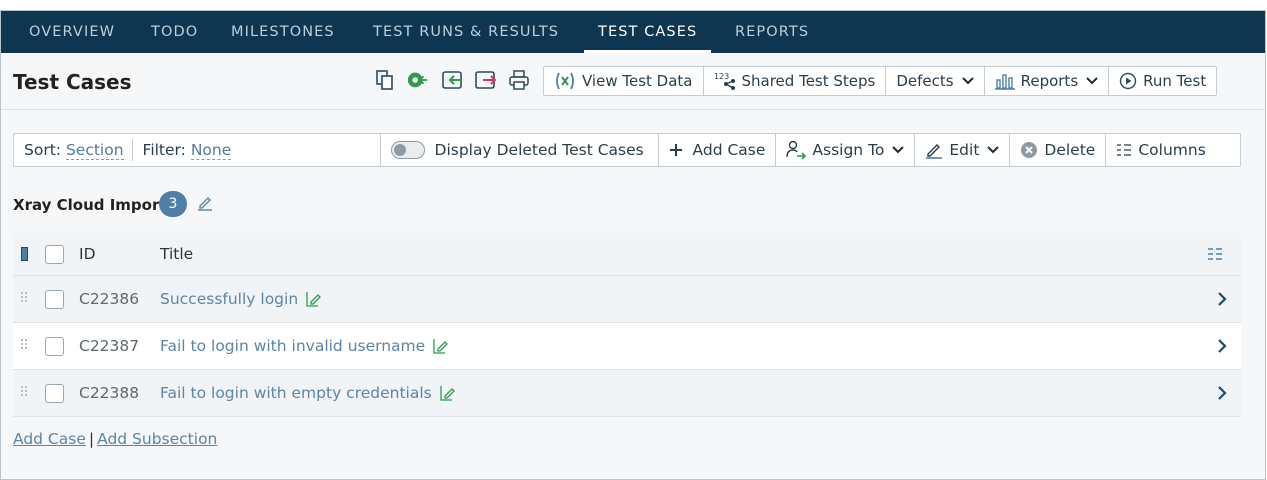  I want to click on x-circle-icon, so click(1029, 150).